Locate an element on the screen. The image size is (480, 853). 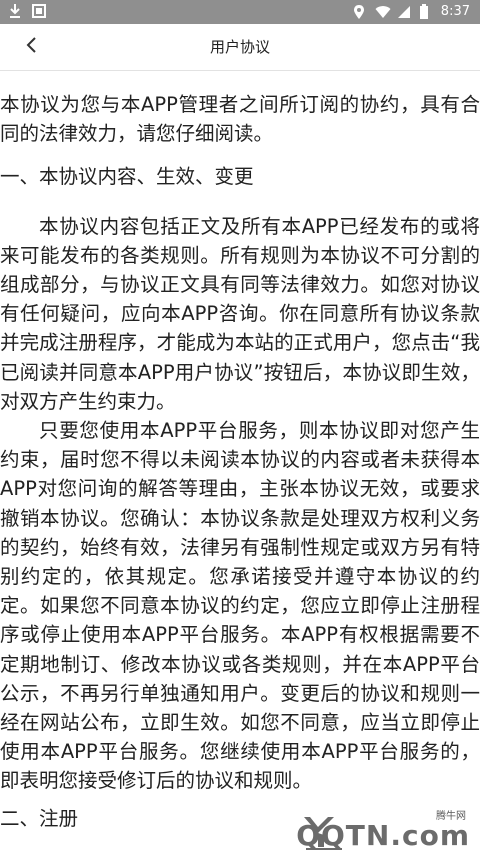
status-bar: 8:37 is located at coordinates (240, 12).